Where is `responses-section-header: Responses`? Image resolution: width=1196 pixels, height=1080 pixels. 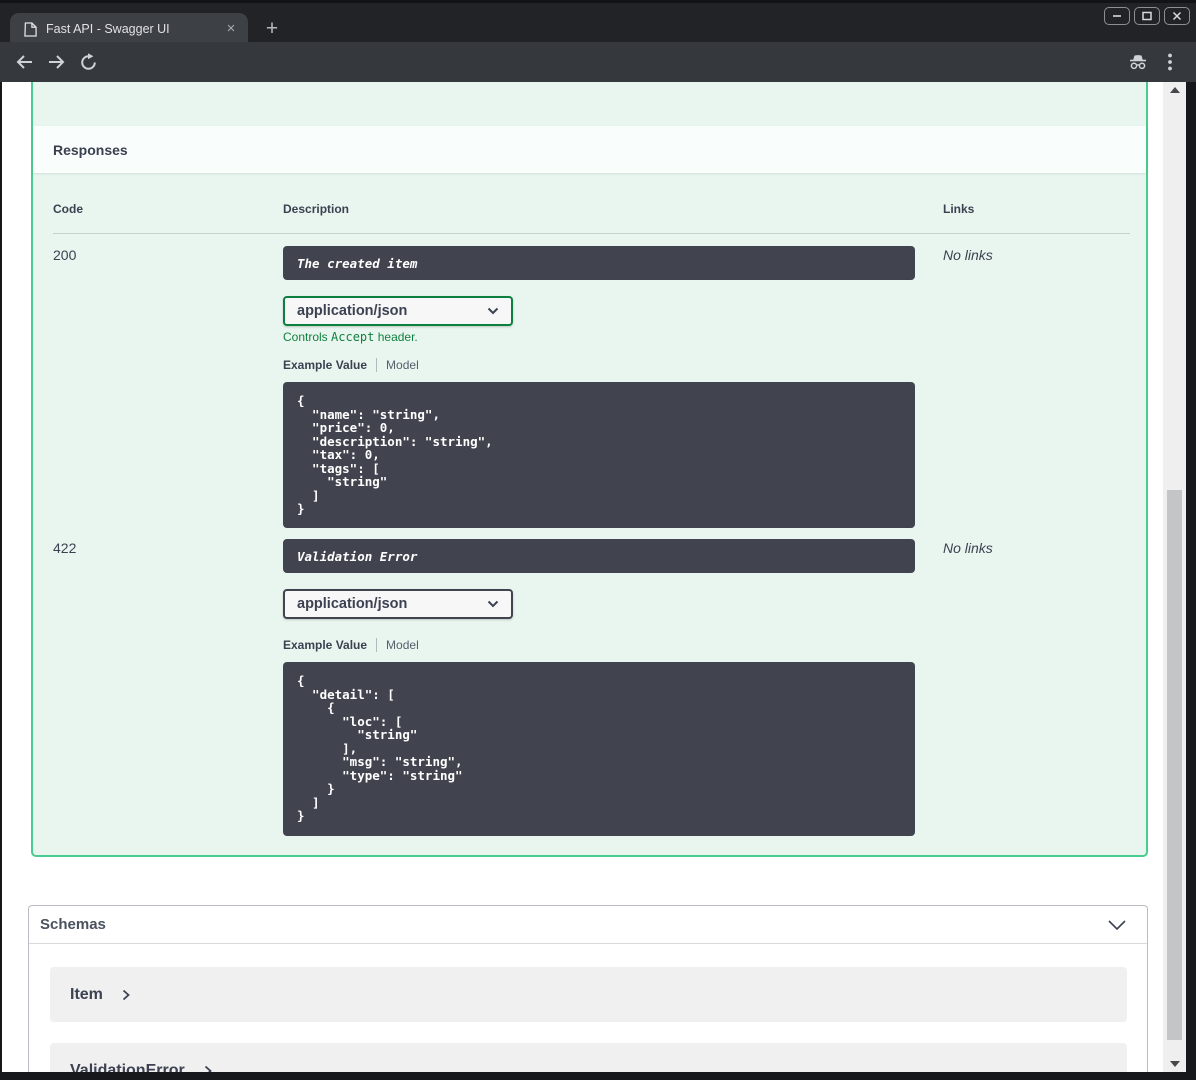 responses-section-header: Responses is located at coordinates (589, 149).